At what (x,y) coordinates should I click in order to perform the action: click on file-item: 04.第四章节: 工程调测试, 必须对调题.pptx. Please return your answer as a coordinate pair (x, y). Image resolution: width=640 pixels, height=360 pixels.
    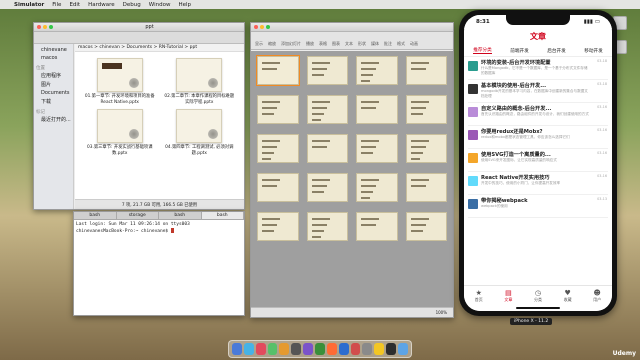
    Looking at the image, I should click on (200, 132).